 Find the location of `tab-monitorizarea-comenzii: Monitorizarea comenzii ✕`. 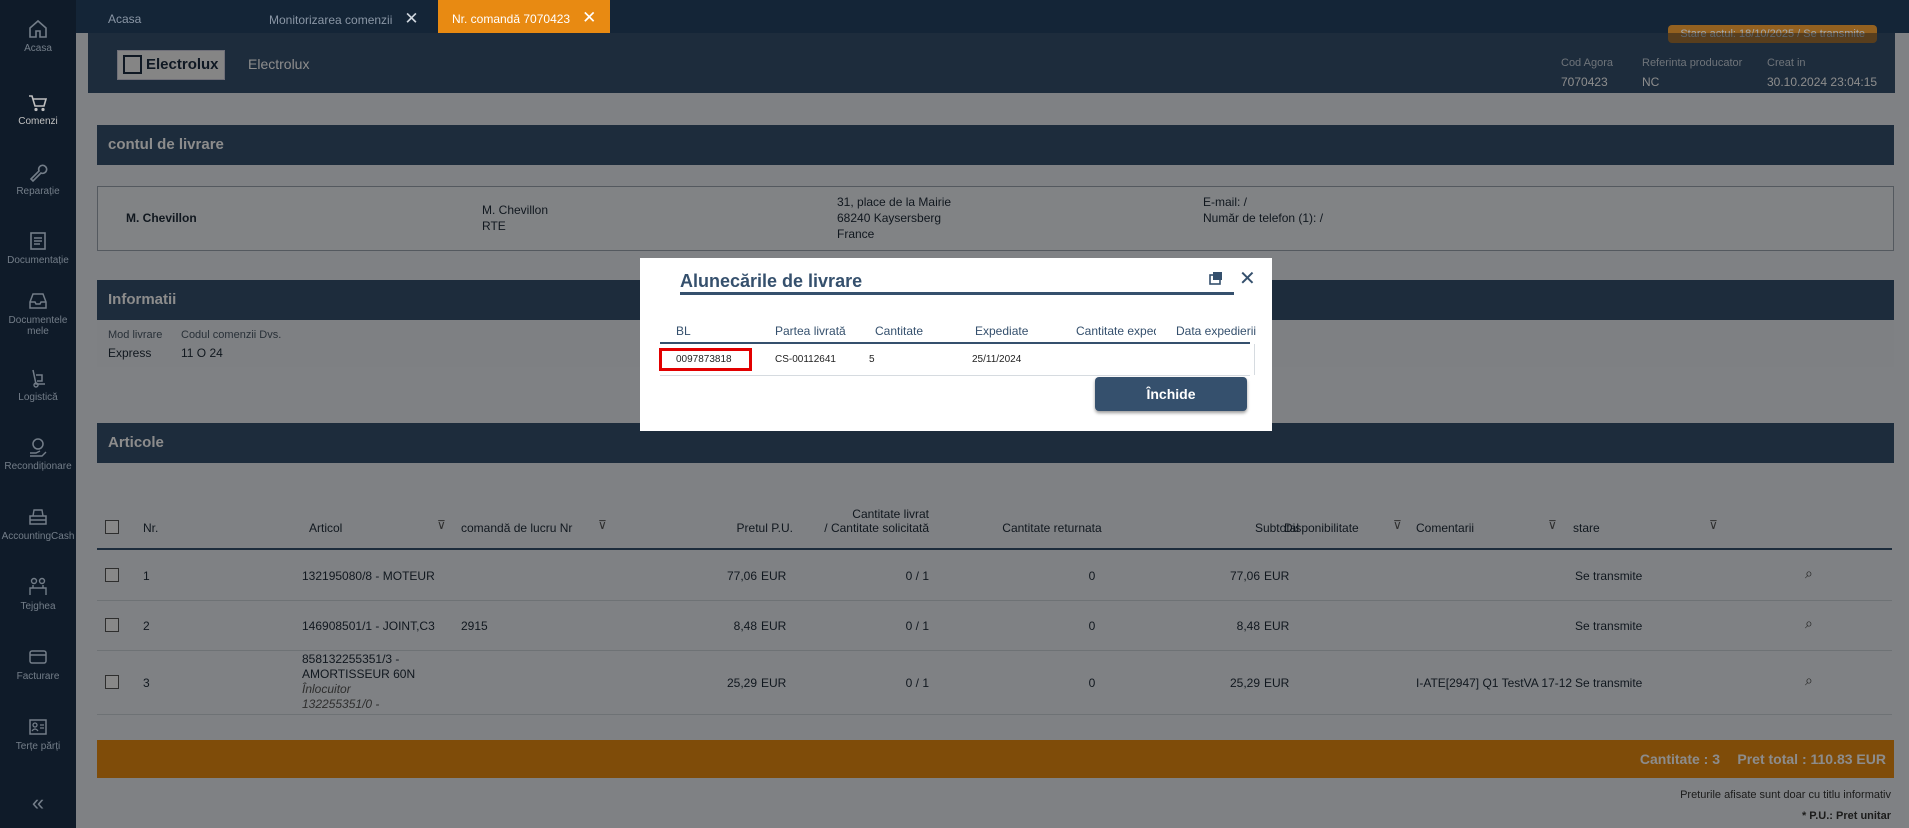

tab-monitorizarea-comenzii: Monitorizarea comenzii ✕ is located at coordinates (344, 16).